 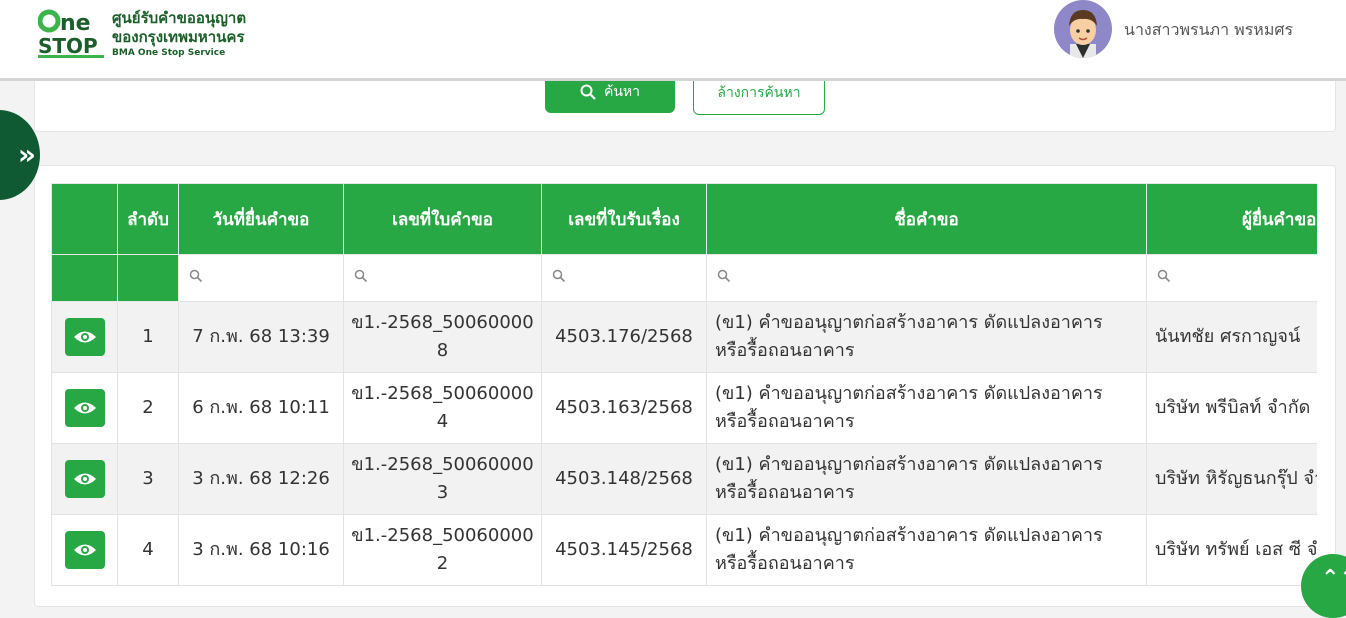 What do you see at coordinates (442, 337) in the screenshot?
I see `request-no-cell: ข1.-2568_500600008` at bounding box center [442, 337].